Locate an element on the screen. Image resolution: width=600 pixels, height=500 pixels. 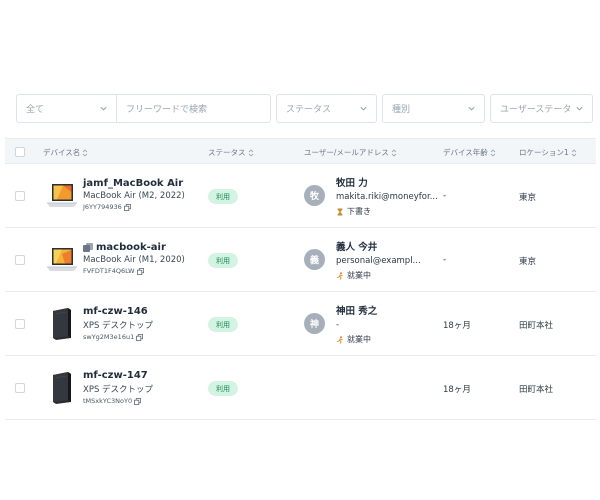
avatar: 神 is located at coordinates (314, 323).